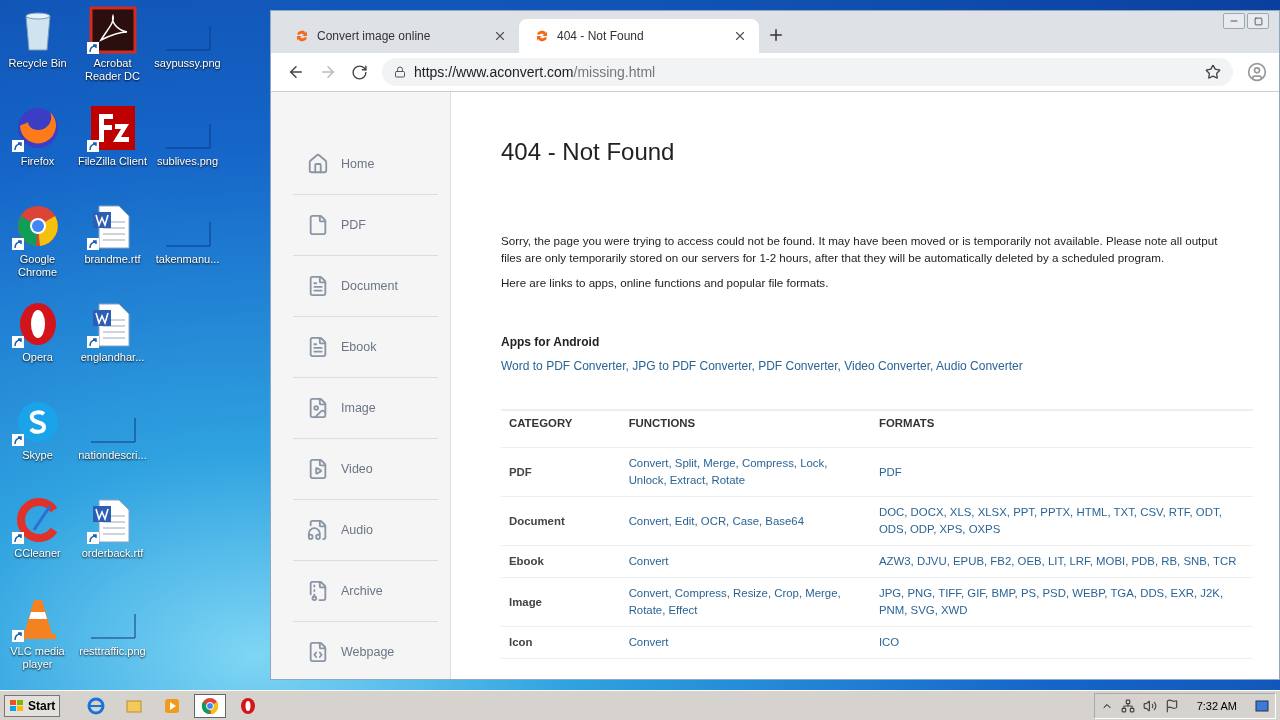  Describe the element at coordinates (1061, 521) in the screenshot. I see `format-links: DOC, DOCX, XLS, XLSX, PPT, PPTX, HTML, TXT, CSV, RTF, ODT, ODS, ODP, XPS, OXPS` at that location.